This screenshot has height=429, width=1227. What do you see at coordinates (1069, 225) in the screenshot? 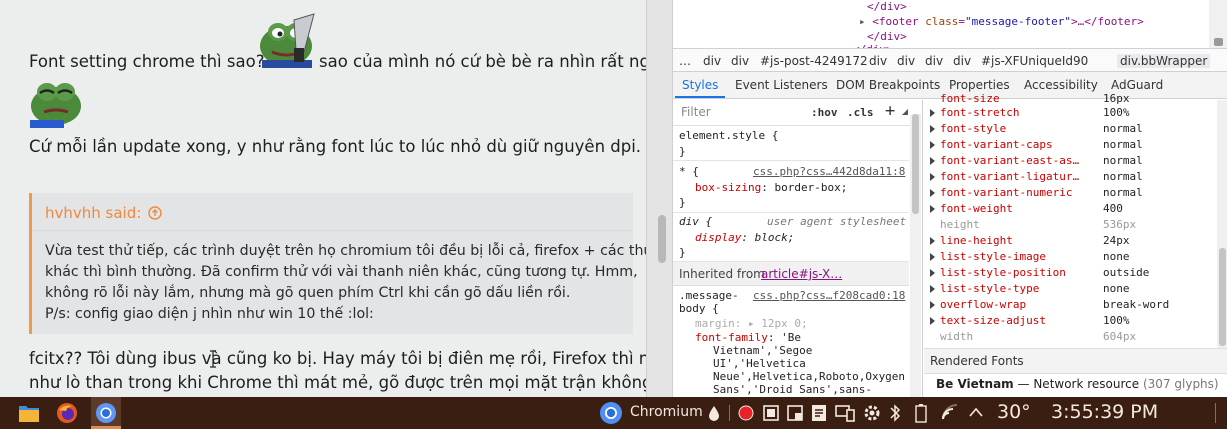
I see `computed-row: height 536px` at bounding box center [1069, 225].